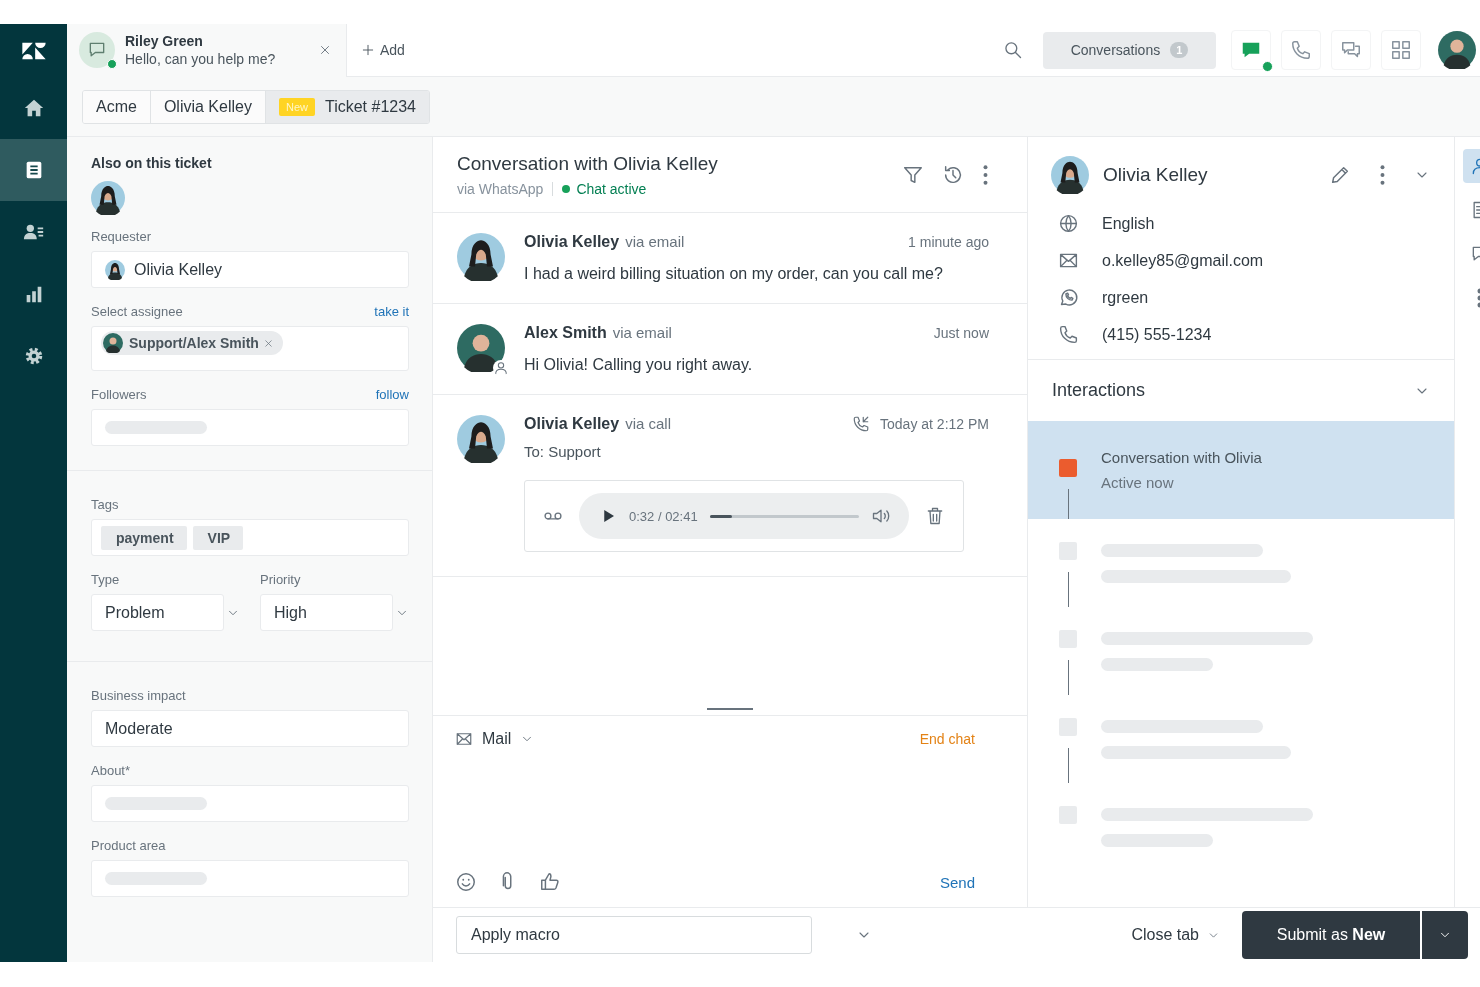 Image resolution: width=1480 pixels, height=987 pixels. I want to click on home-icon, so click(33, 108).